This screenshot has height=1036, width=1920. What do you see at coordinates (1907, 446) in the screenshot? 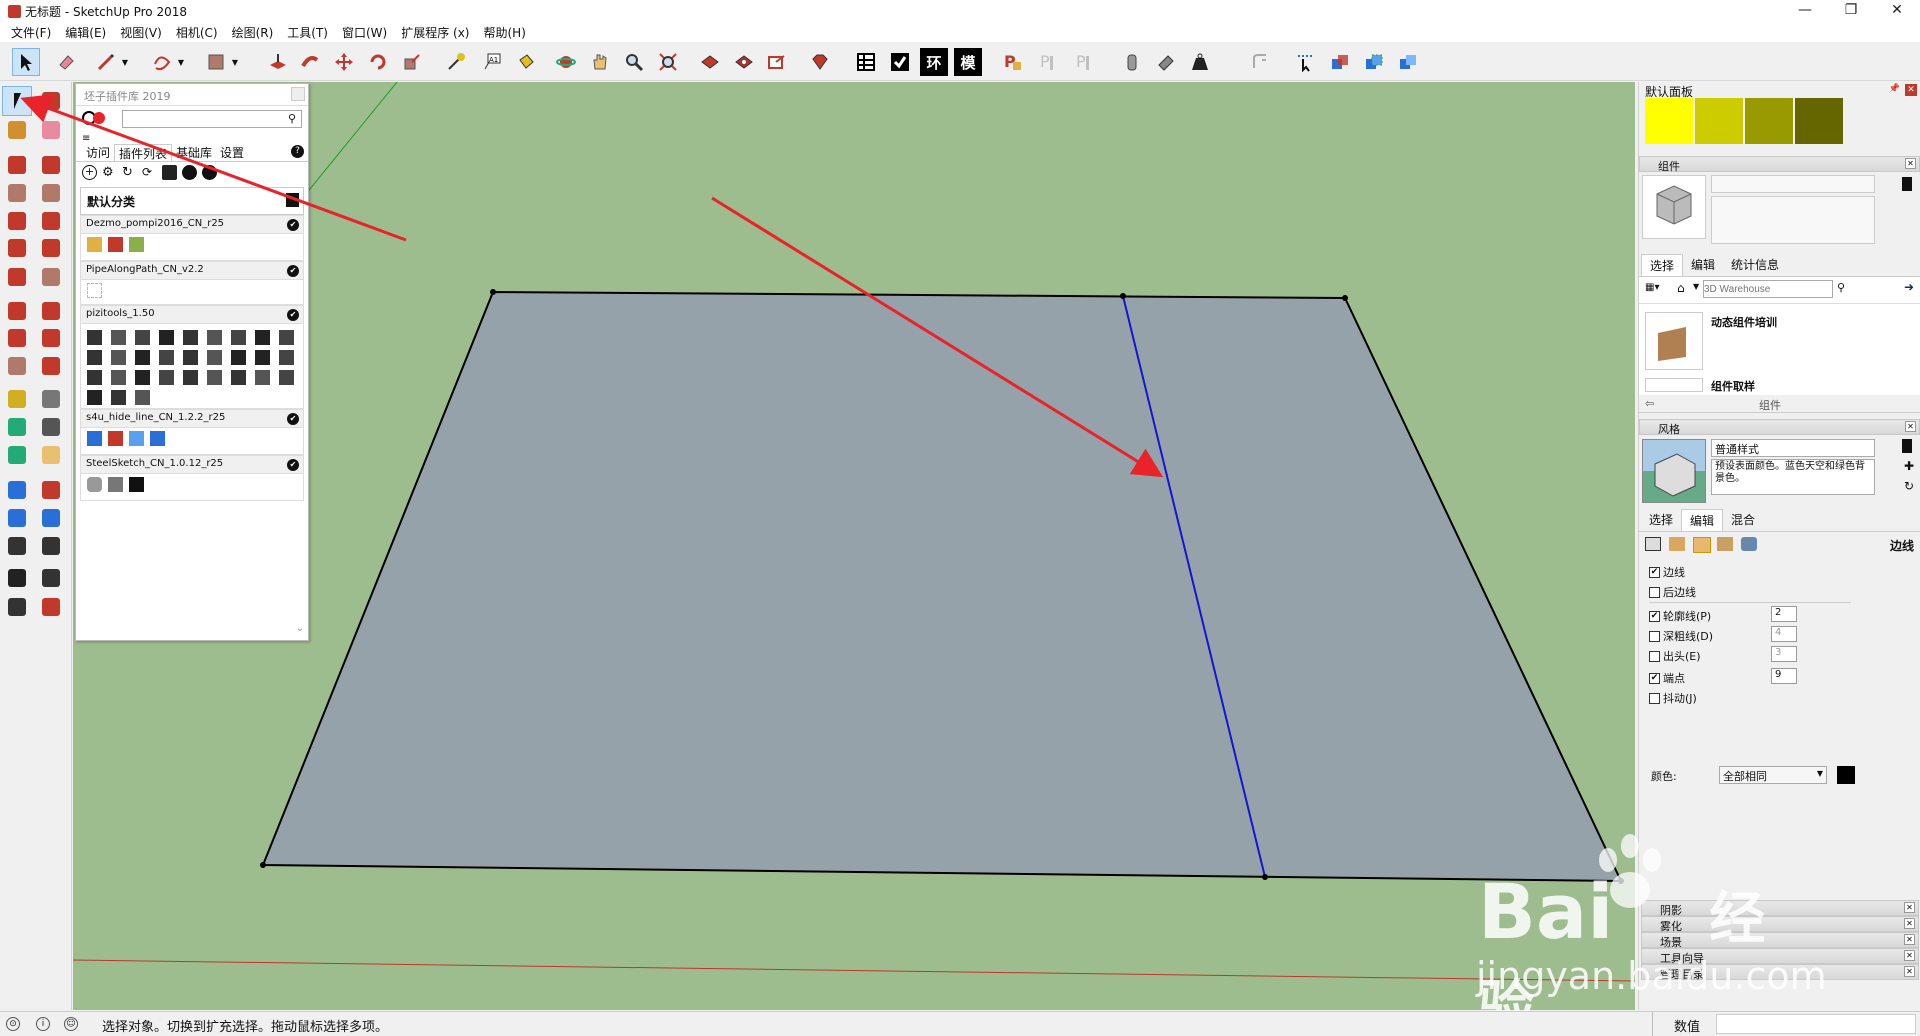
I see `export-icon` at bounding box center [1907, 446].